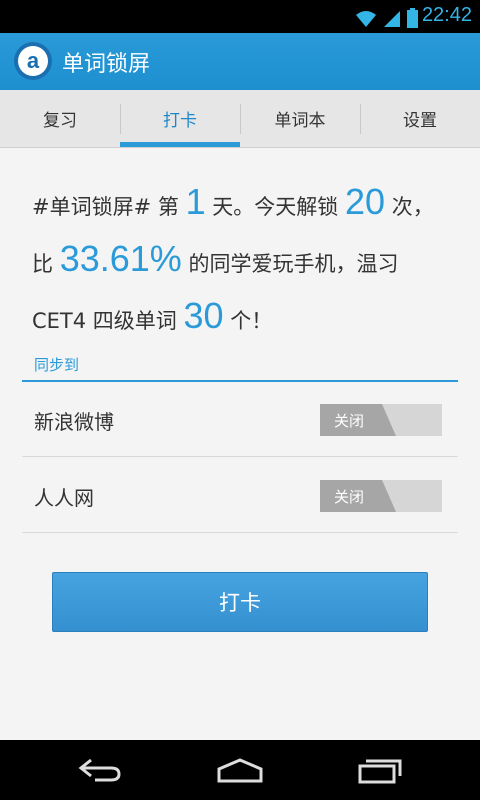 Image resolution: width=480 pixels, height=800 pixels. What do you see at coordinates (180, 118) in the screenshot?
I see `tab-checkin: 打卡` at bounding box center [180, 118].